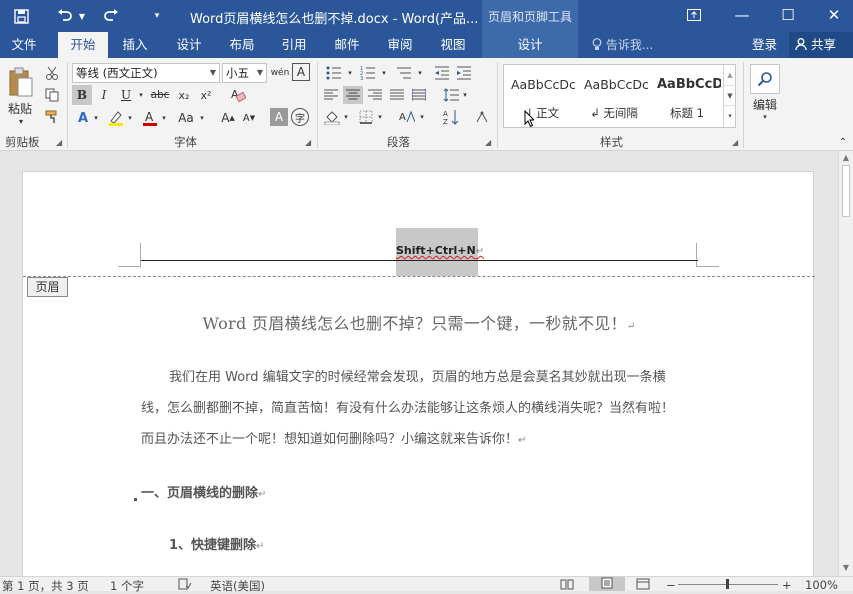 Image resolution: width=853 pixels, height=594 pixels. What do you see at coordinates (280, 73) in the screenshot?
I see `phonetic-guide-icon: wén` at bounding box center [280, 73].